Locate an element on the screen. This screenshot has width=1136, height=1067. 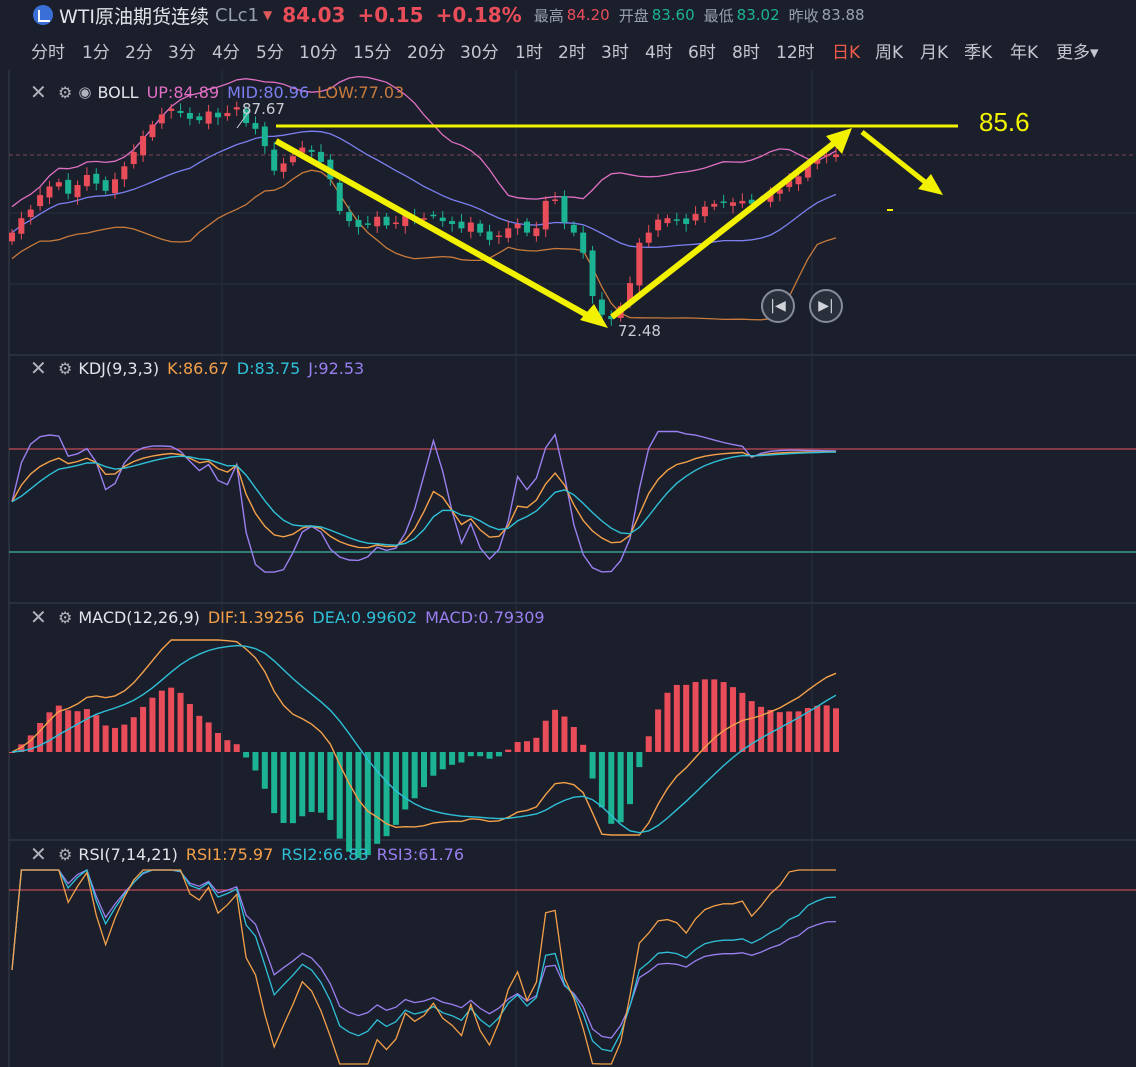
rsi2-line is located at coordinates (424, 960).